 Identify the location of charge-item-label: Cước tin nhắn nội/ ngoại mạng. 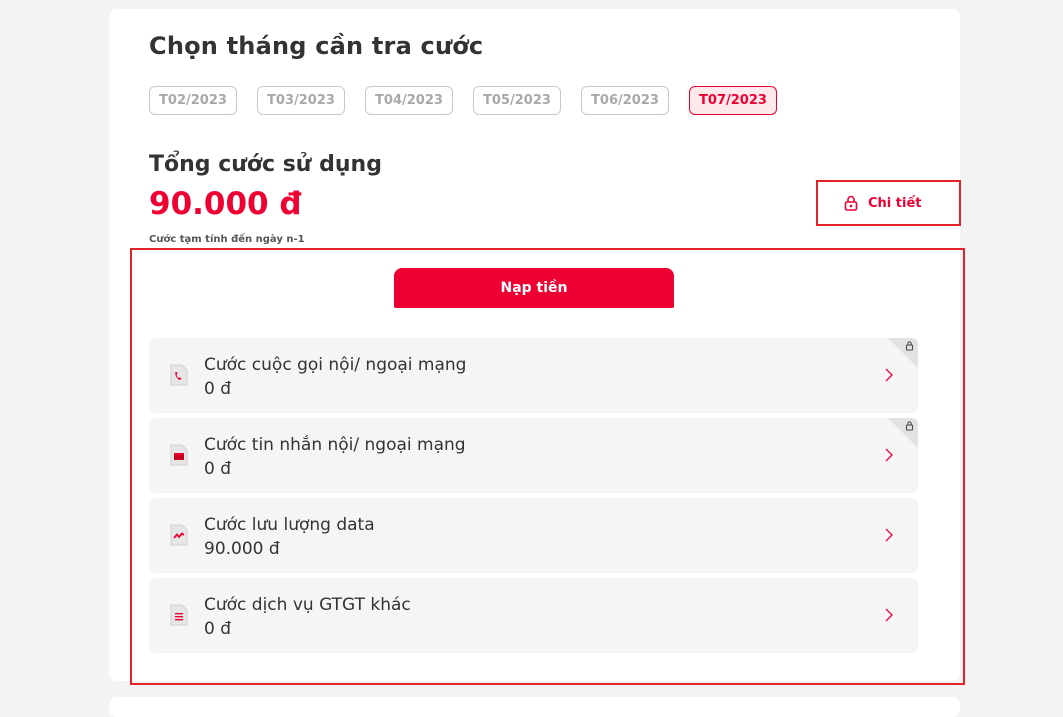
(335, 445).